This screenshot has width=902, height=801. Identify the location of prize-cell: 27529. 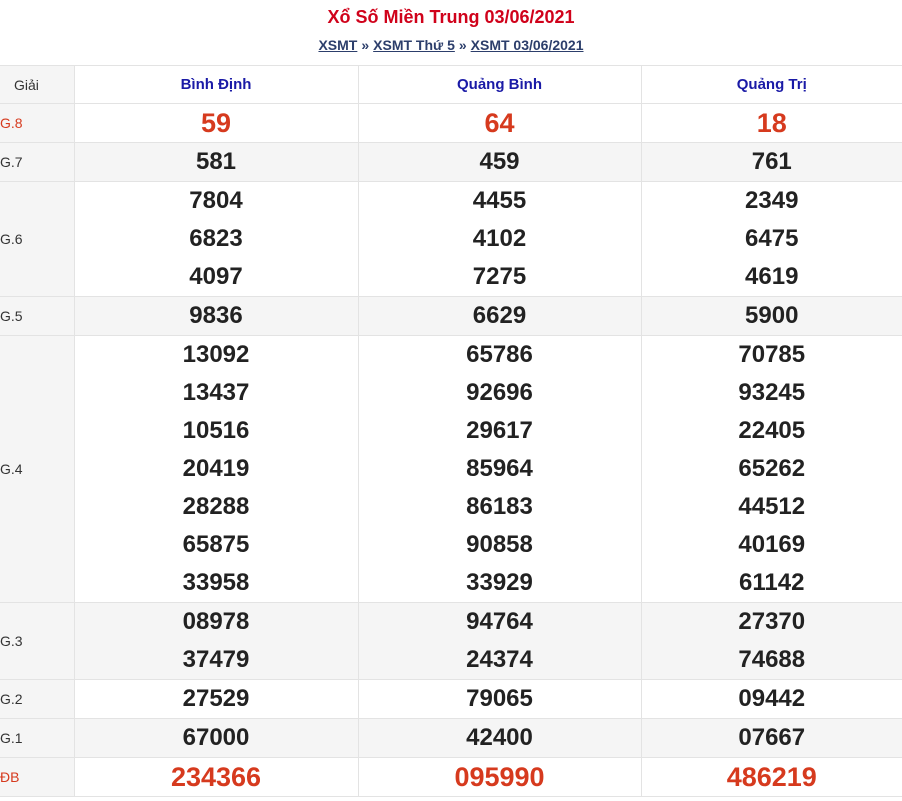
(216, 699).